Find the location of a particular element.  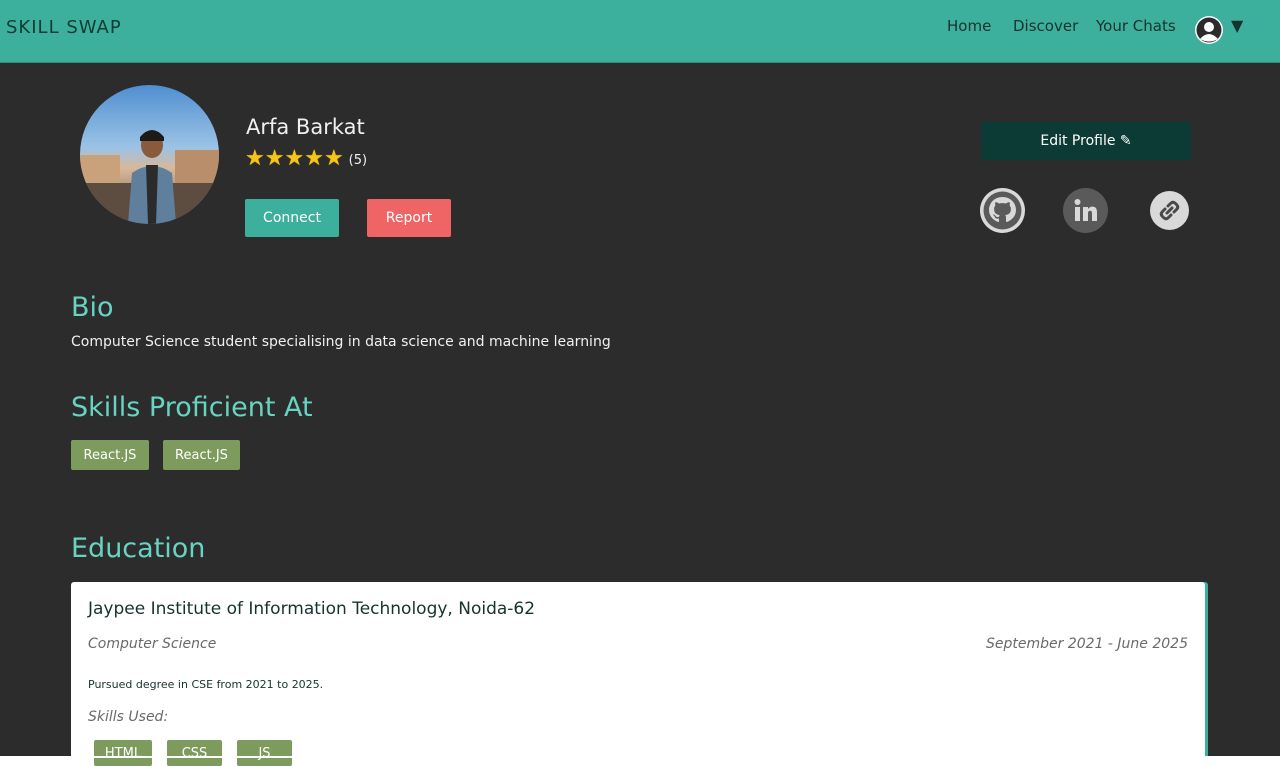

education-field: Computer Science is located at coordinates (152, 644).